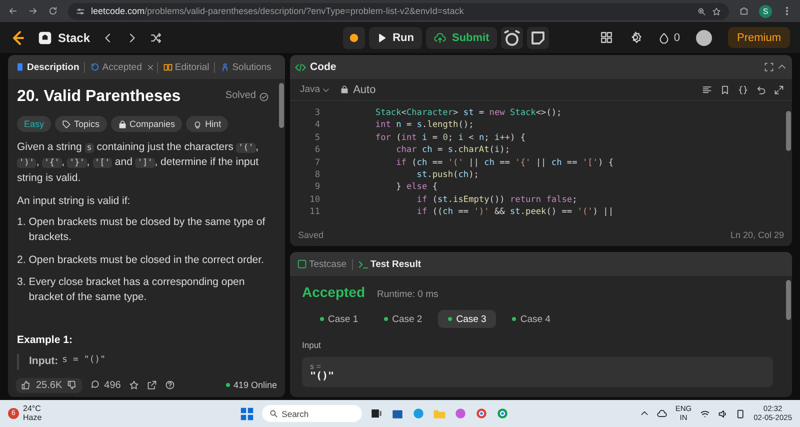 The image size is (800, 427). Describe the element at coordinates (99, 97) in the screenshot. I see `problem-title: 20. Valid Parentheses` at that location.